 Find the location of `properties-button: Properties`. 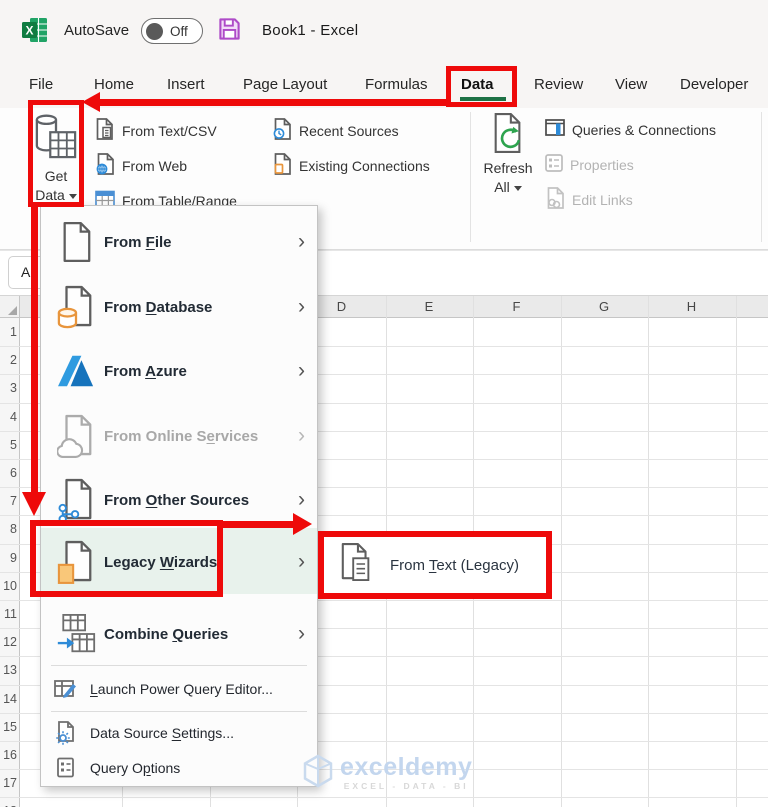

properties-button: Properties is located at coordinates (589, 165).